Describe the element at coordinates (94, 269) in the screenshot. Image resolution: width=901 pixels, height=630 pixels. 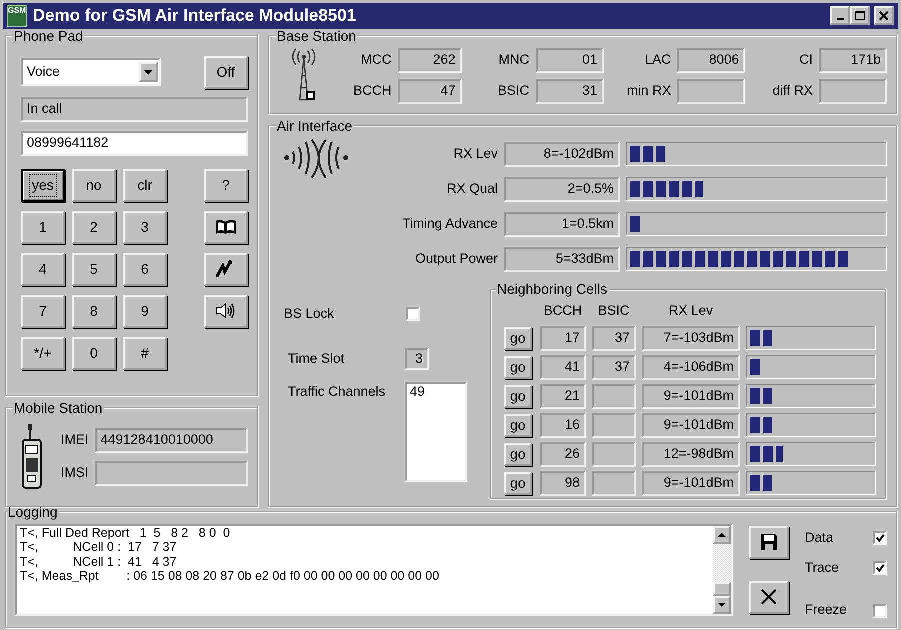
I see `keypad-button: 5` at that location.